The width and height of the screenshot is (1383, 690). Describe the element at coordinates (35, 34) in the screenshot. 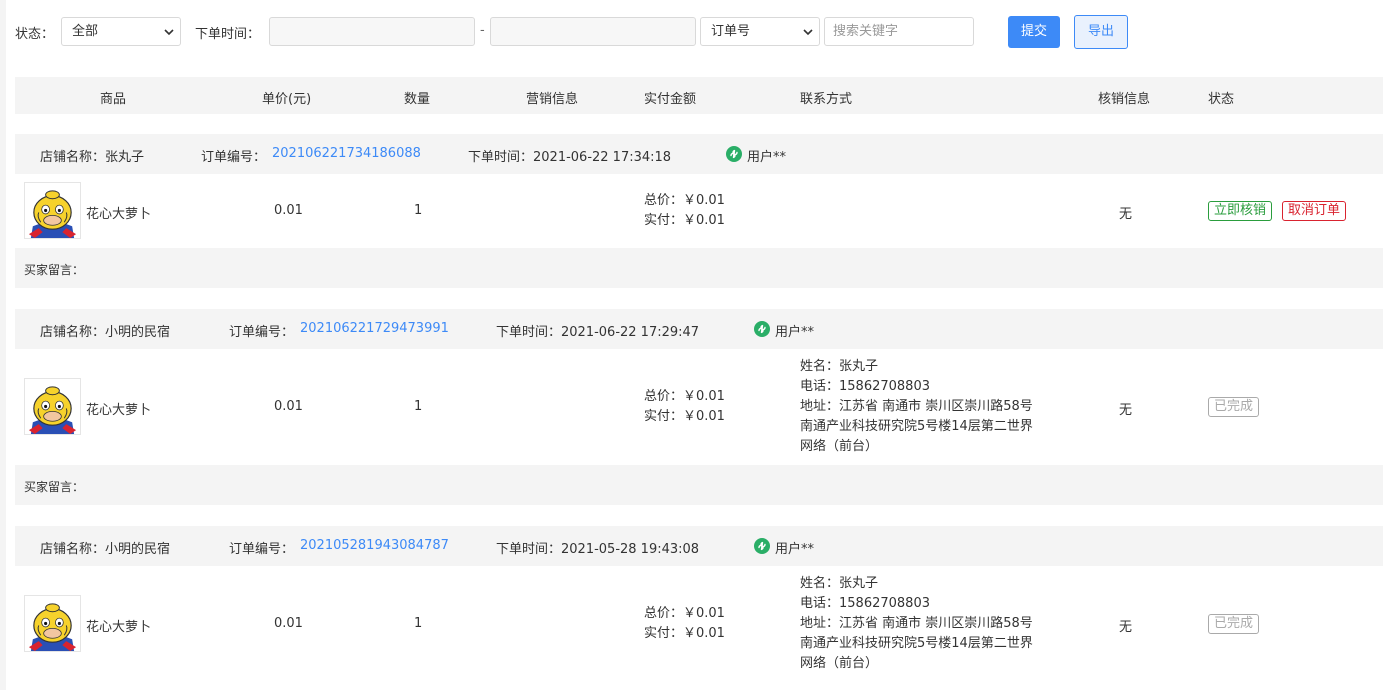

I see `status-label: 状态：` at that location.